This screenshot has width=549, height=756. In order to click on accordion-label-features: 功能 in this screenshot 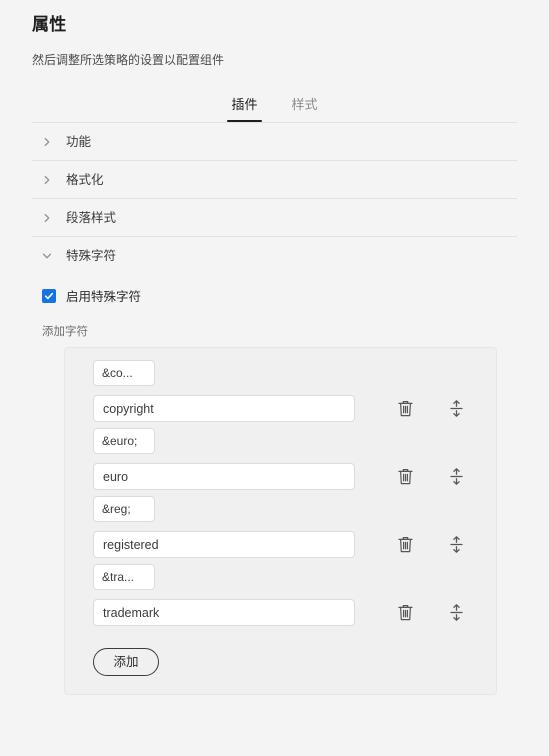, I will do `click(79, 141)`.